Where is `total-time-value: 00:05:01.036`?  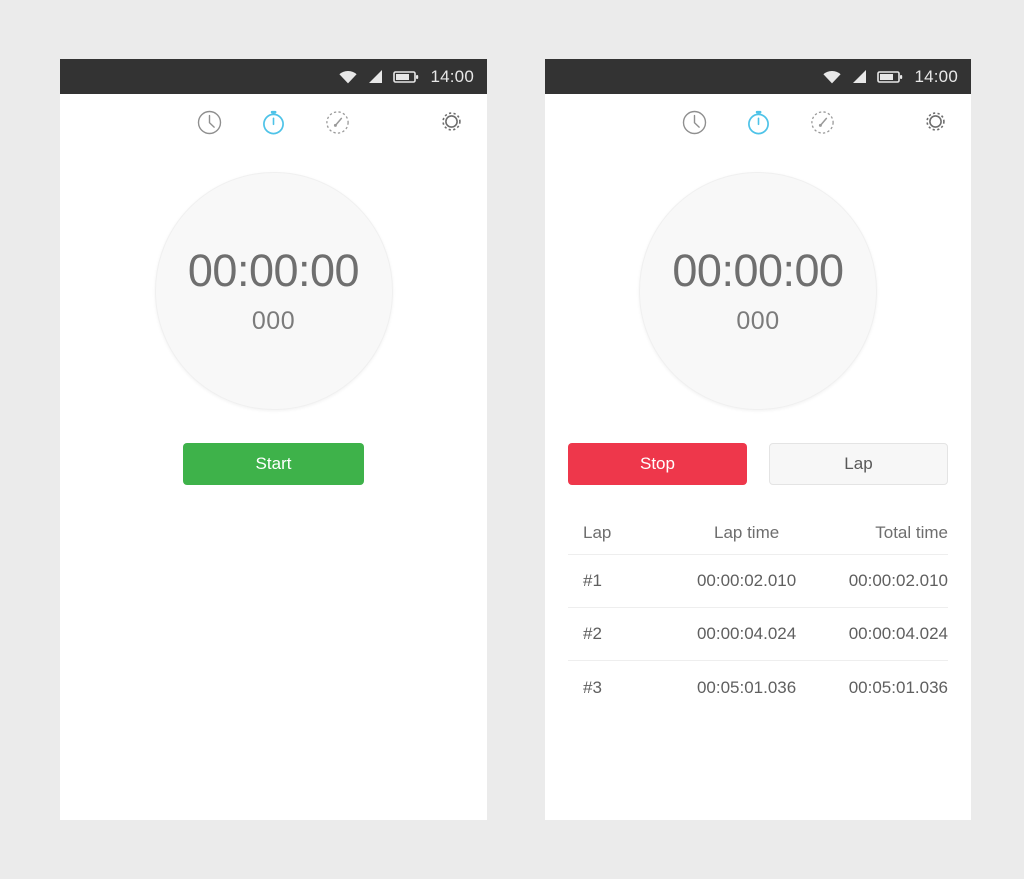 total-time-value: 00:05:01.036 is located at coordinates (898, 687).